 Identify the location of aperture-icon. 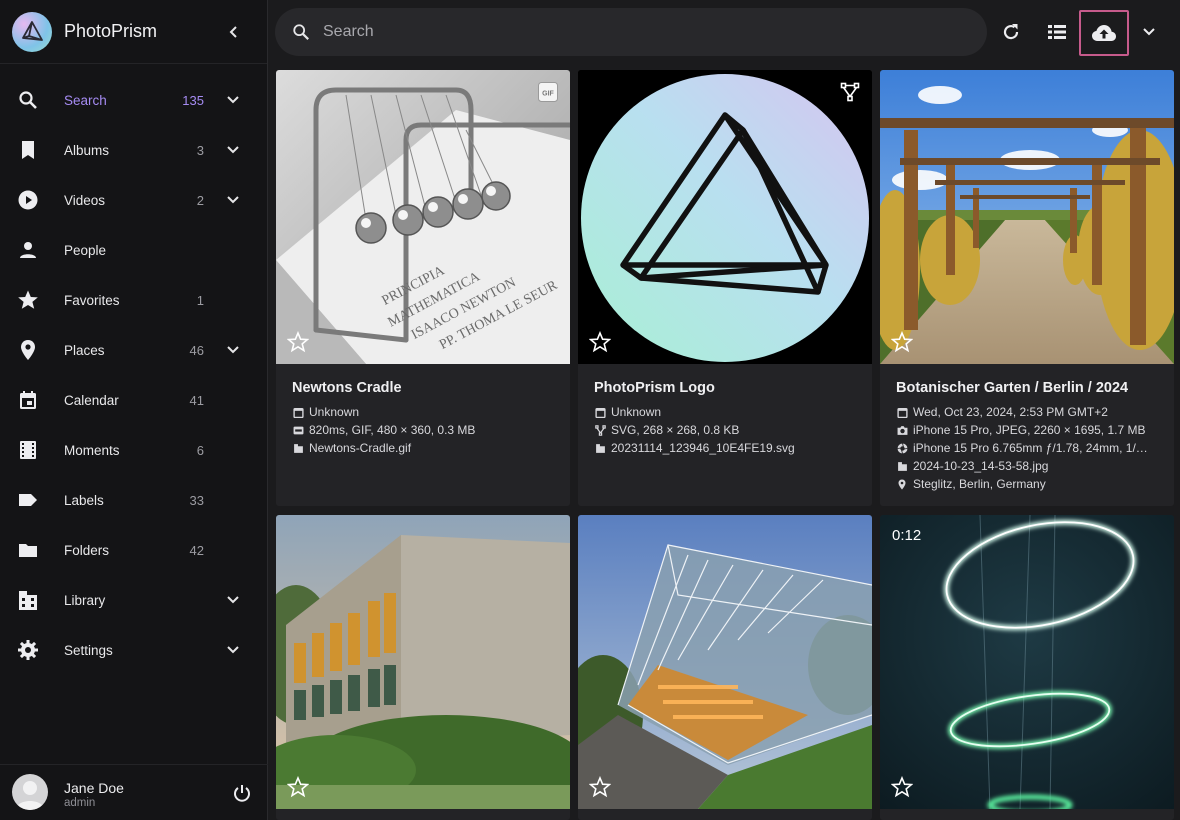
(902, 448).